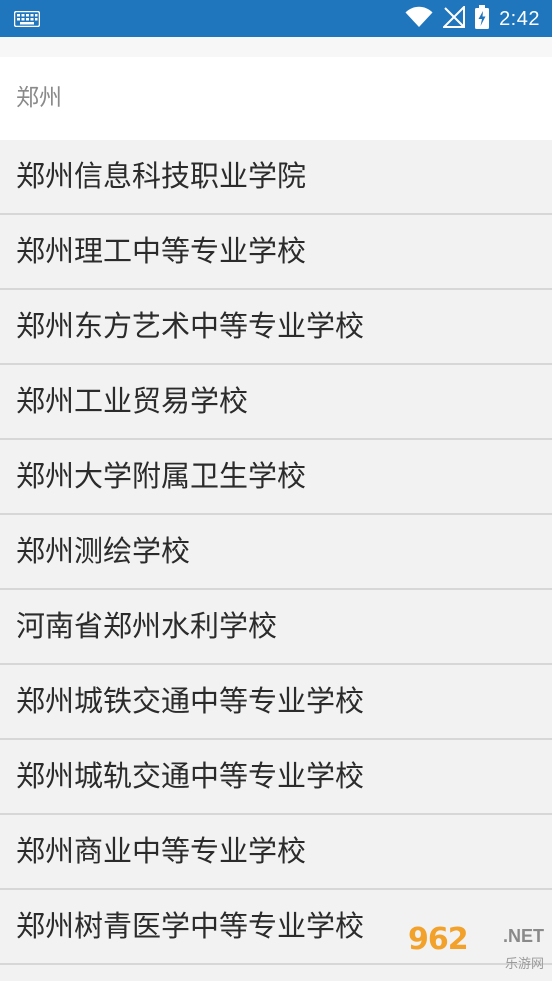 The height and width of the screenshot is (981, 552). Describe the element at coordinates (190, 926) in the screenshot. I see `school-name: 郑州树青医学中等专业学校` at that location.